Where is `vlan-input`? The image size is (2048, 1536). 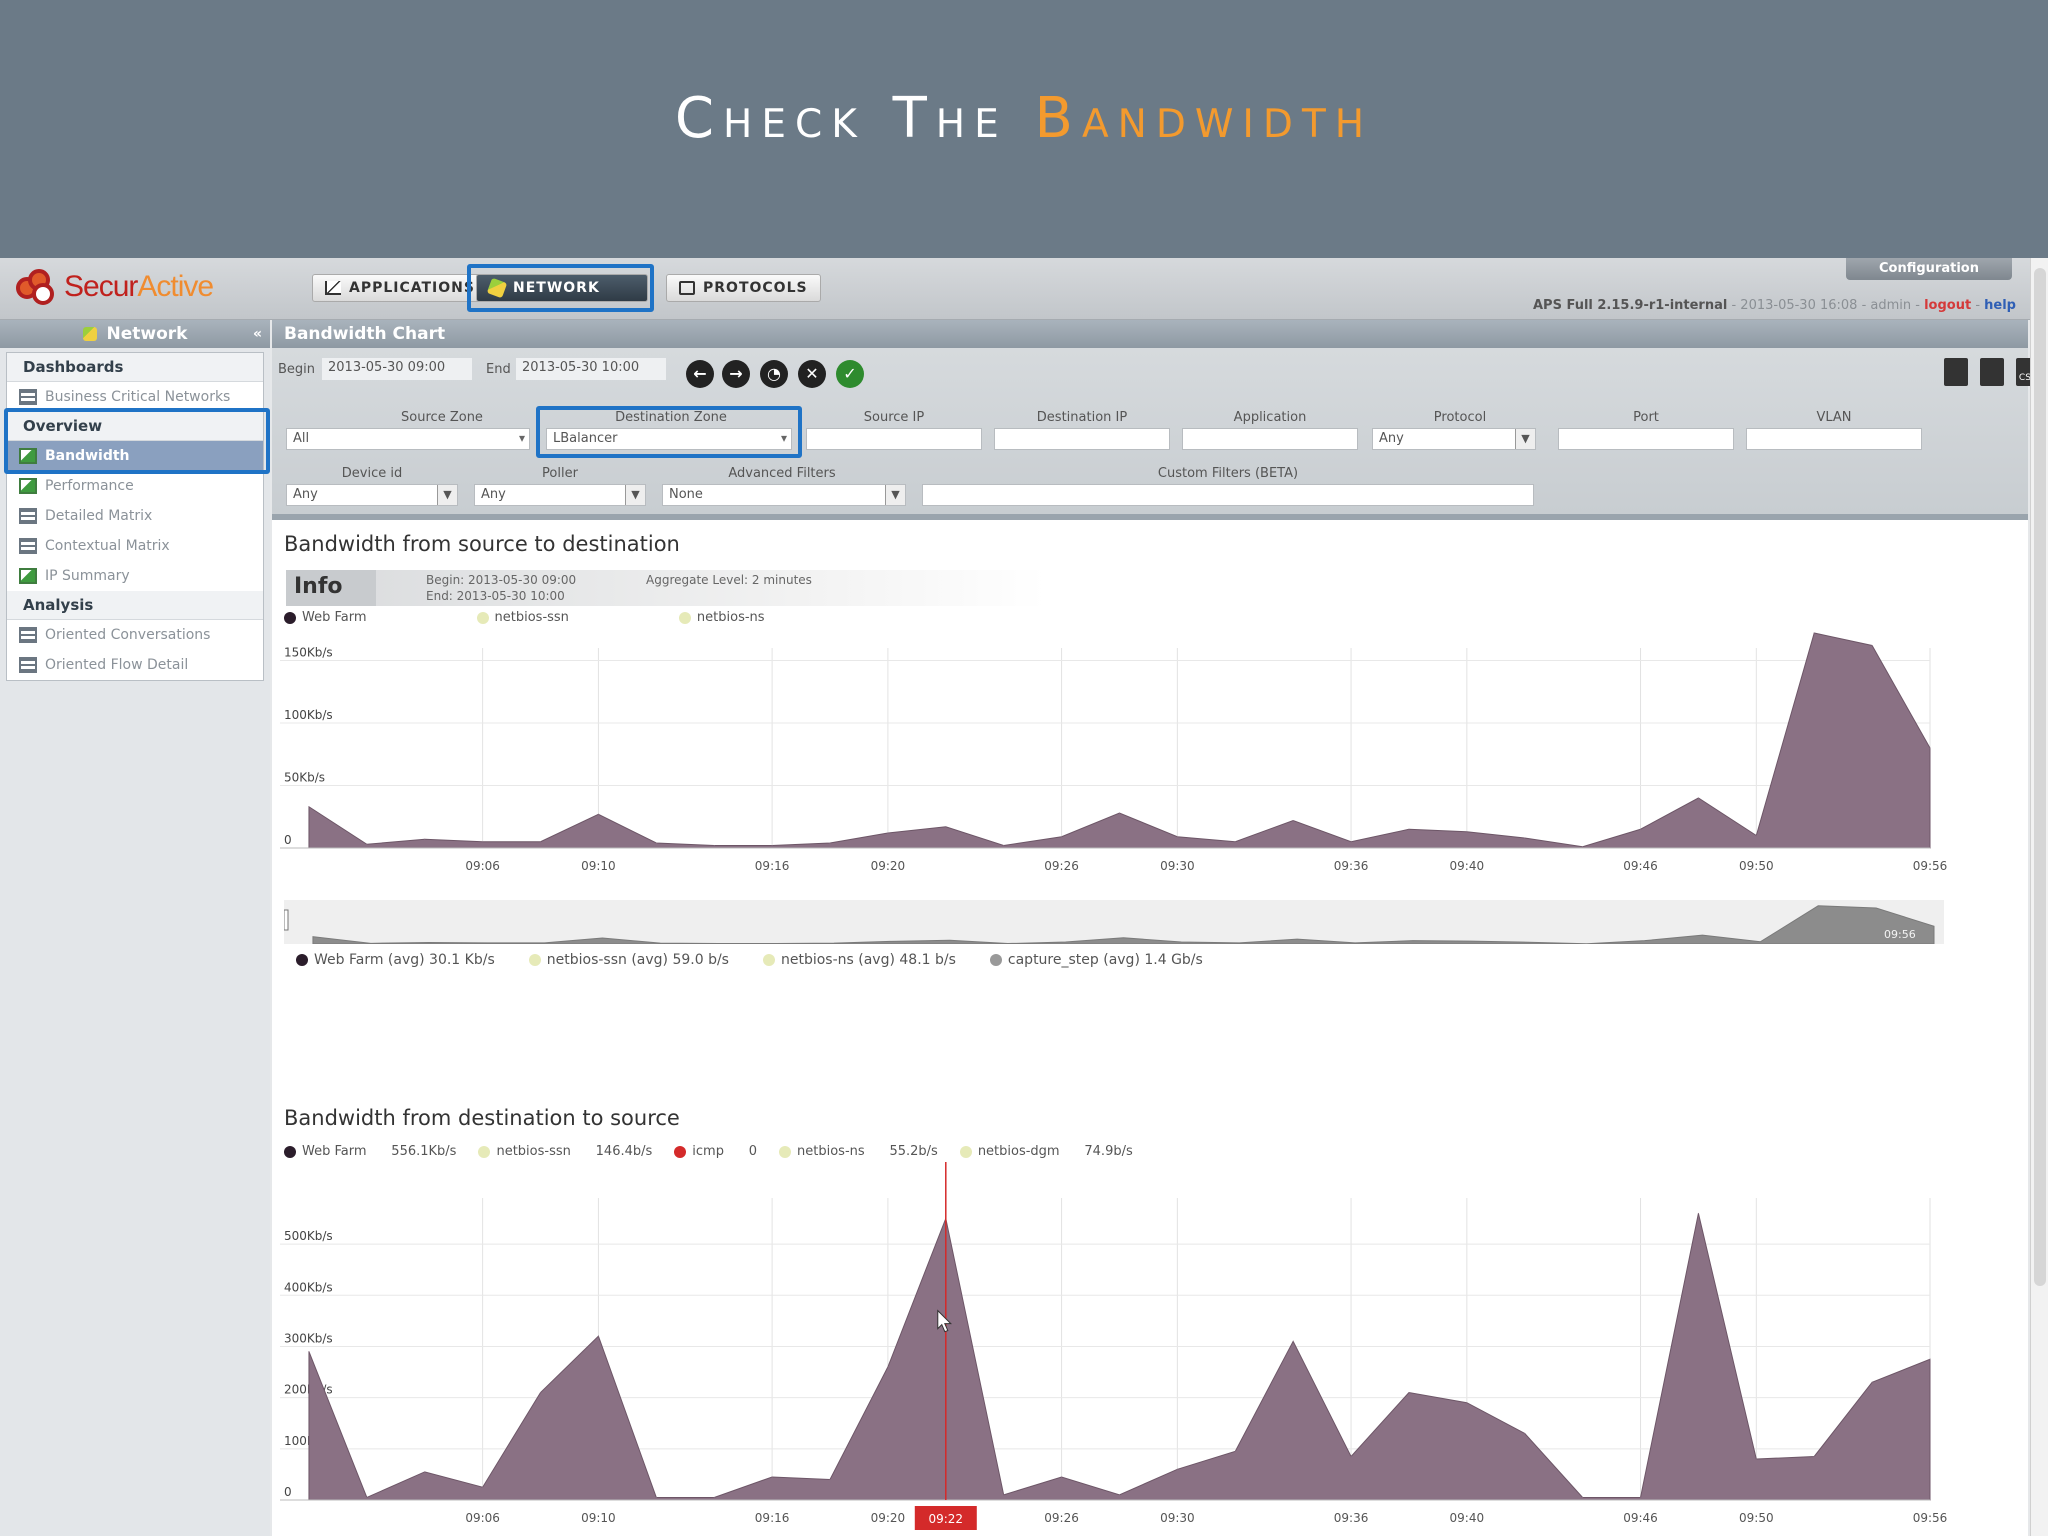 vlan-input is located at coordinates (1834, 439).